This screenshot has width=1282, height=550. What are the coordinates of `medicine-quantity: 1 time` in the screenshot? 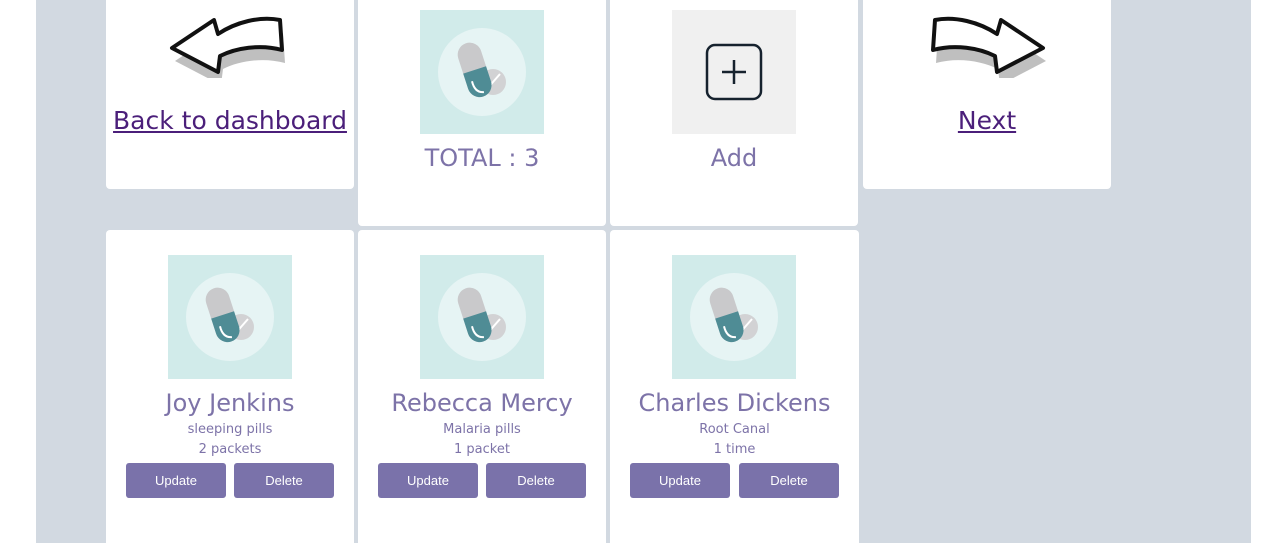 It's located at (734, 449).